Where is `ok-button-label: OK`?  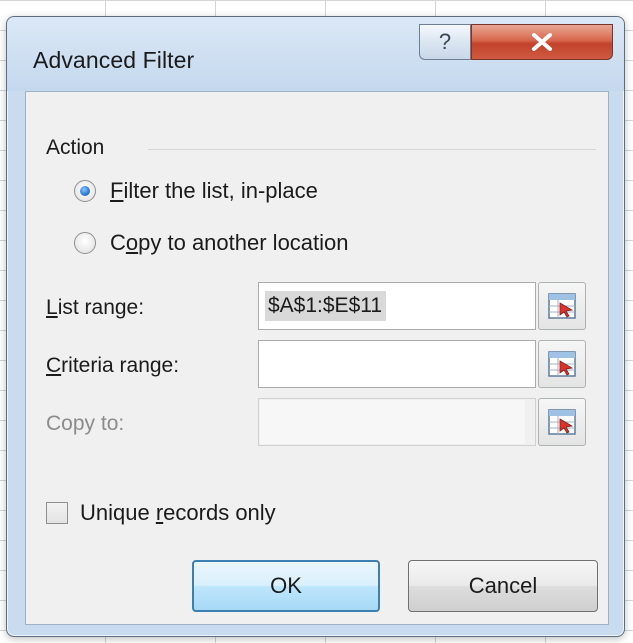
ok-button-label: OK is located at coordinates (286, 585).